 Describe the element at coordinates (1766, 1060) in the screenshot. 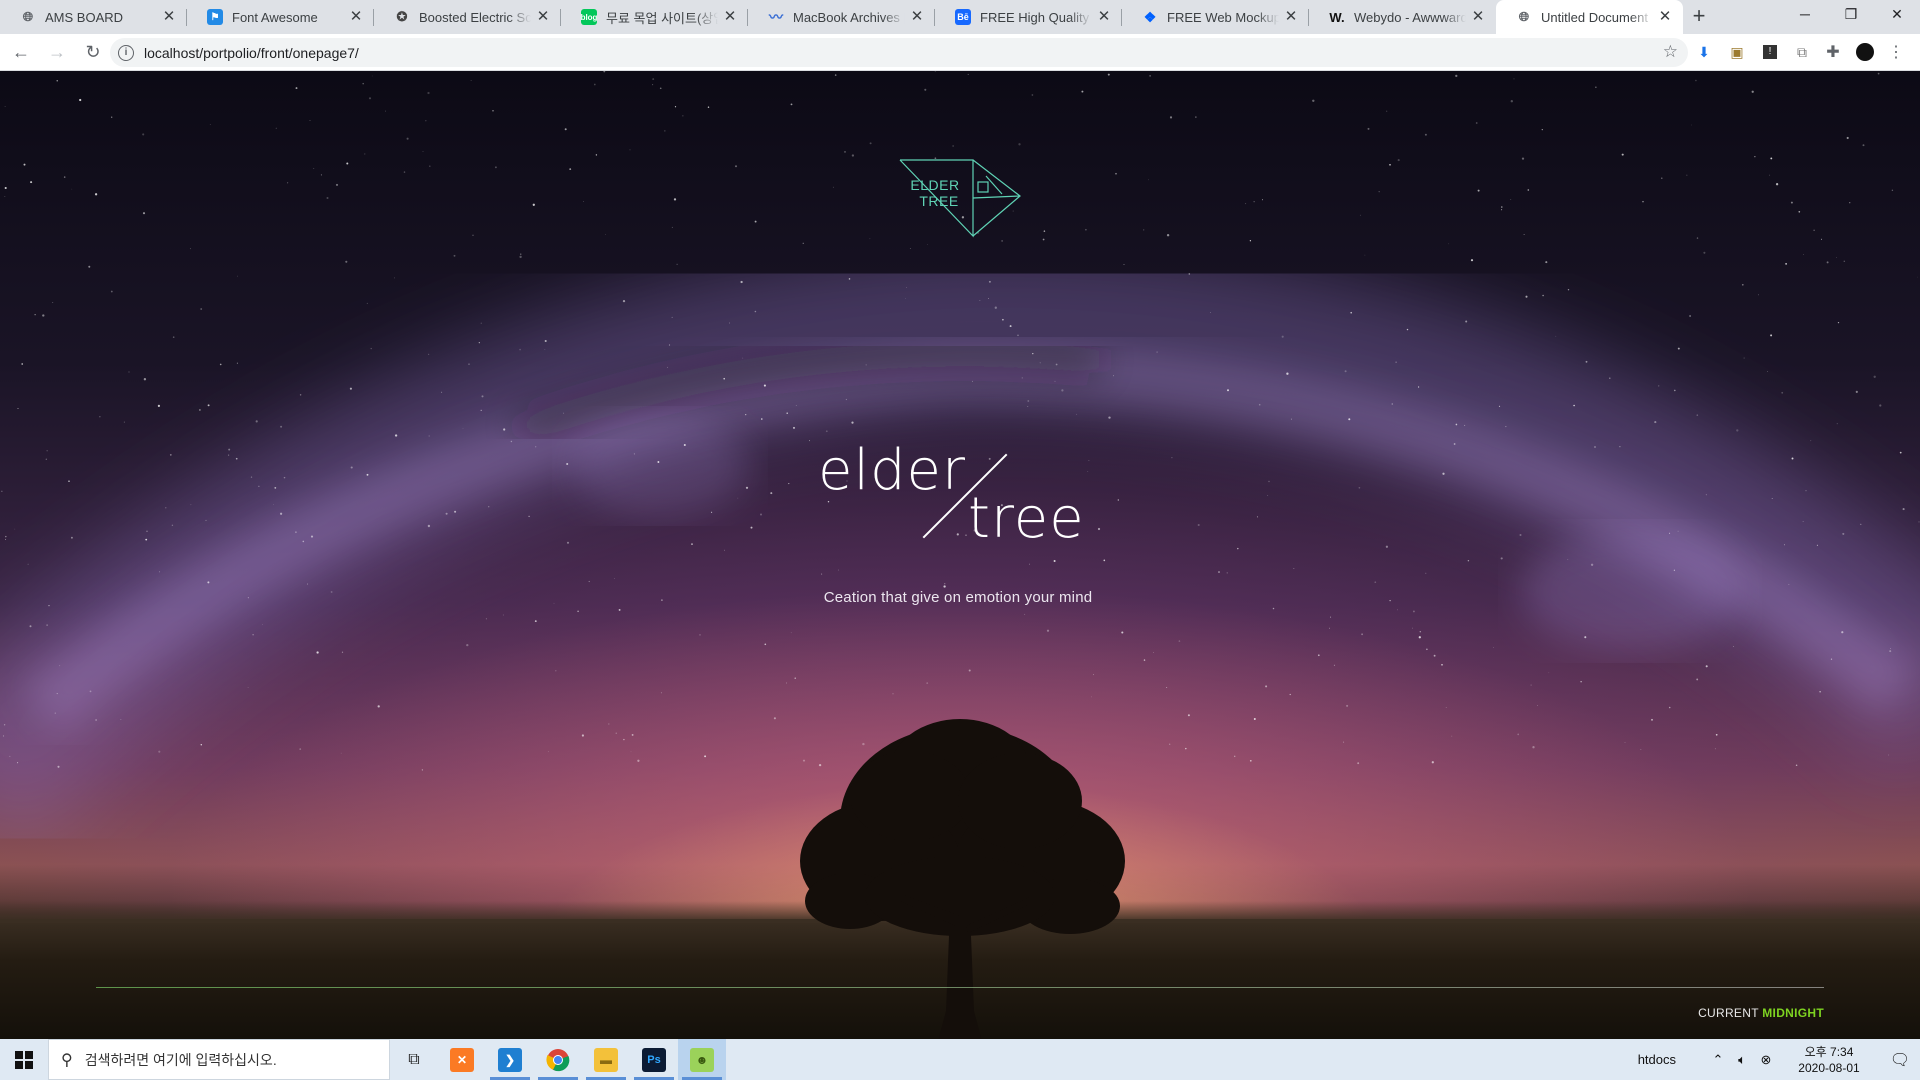

I see `network-off-icon: ⊗` at that location.